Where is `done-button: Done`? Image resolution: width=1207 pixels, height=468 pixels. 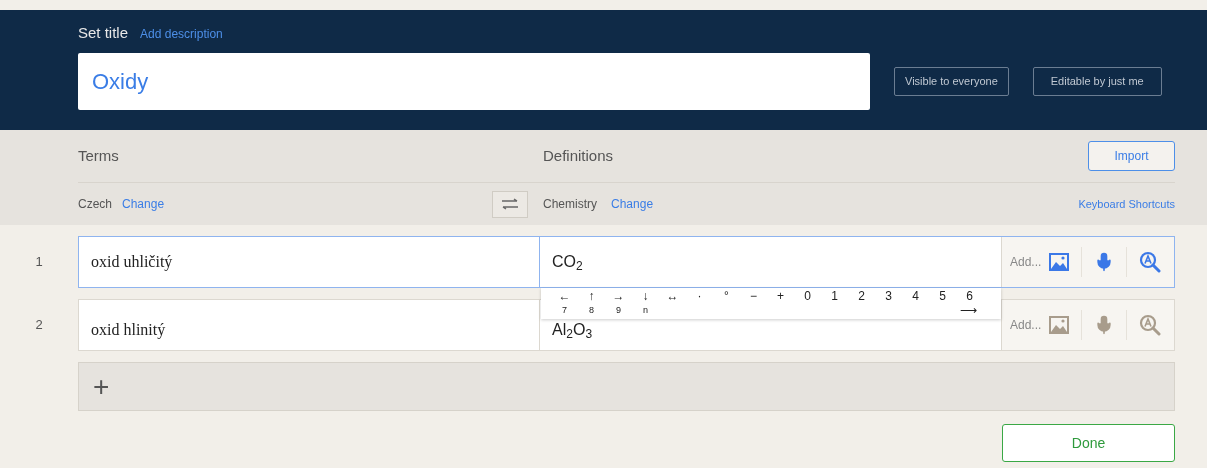 done-button: Done is located at coordinates (1088, 443).